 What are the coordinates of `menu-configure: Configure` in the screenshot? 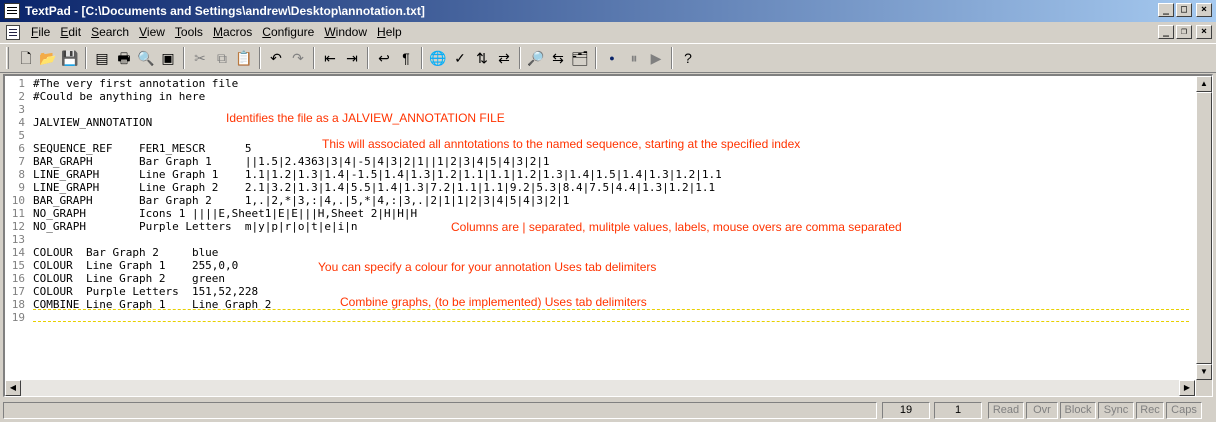 It's located at (288, 32).